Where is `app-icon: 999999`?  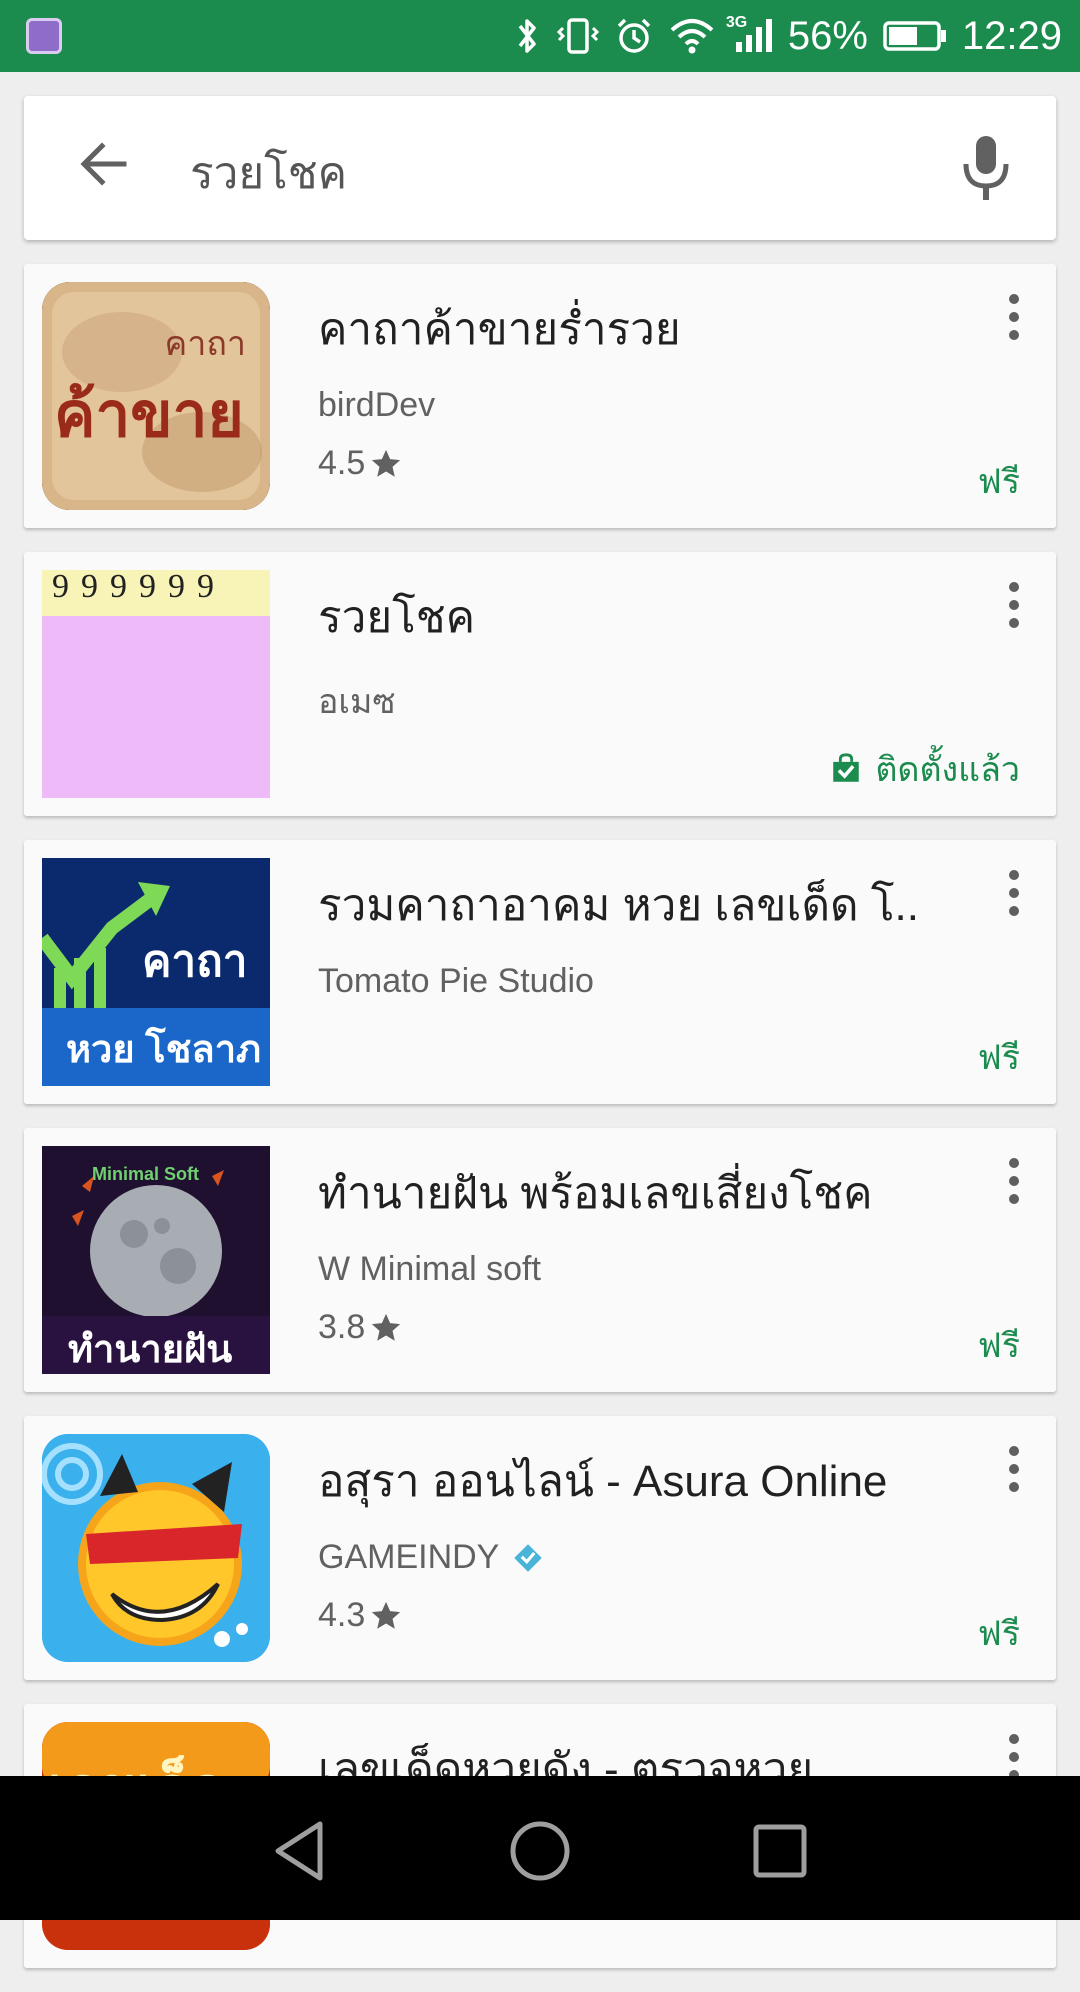
app-icon: 999999 is located at coordinates (156, 684).